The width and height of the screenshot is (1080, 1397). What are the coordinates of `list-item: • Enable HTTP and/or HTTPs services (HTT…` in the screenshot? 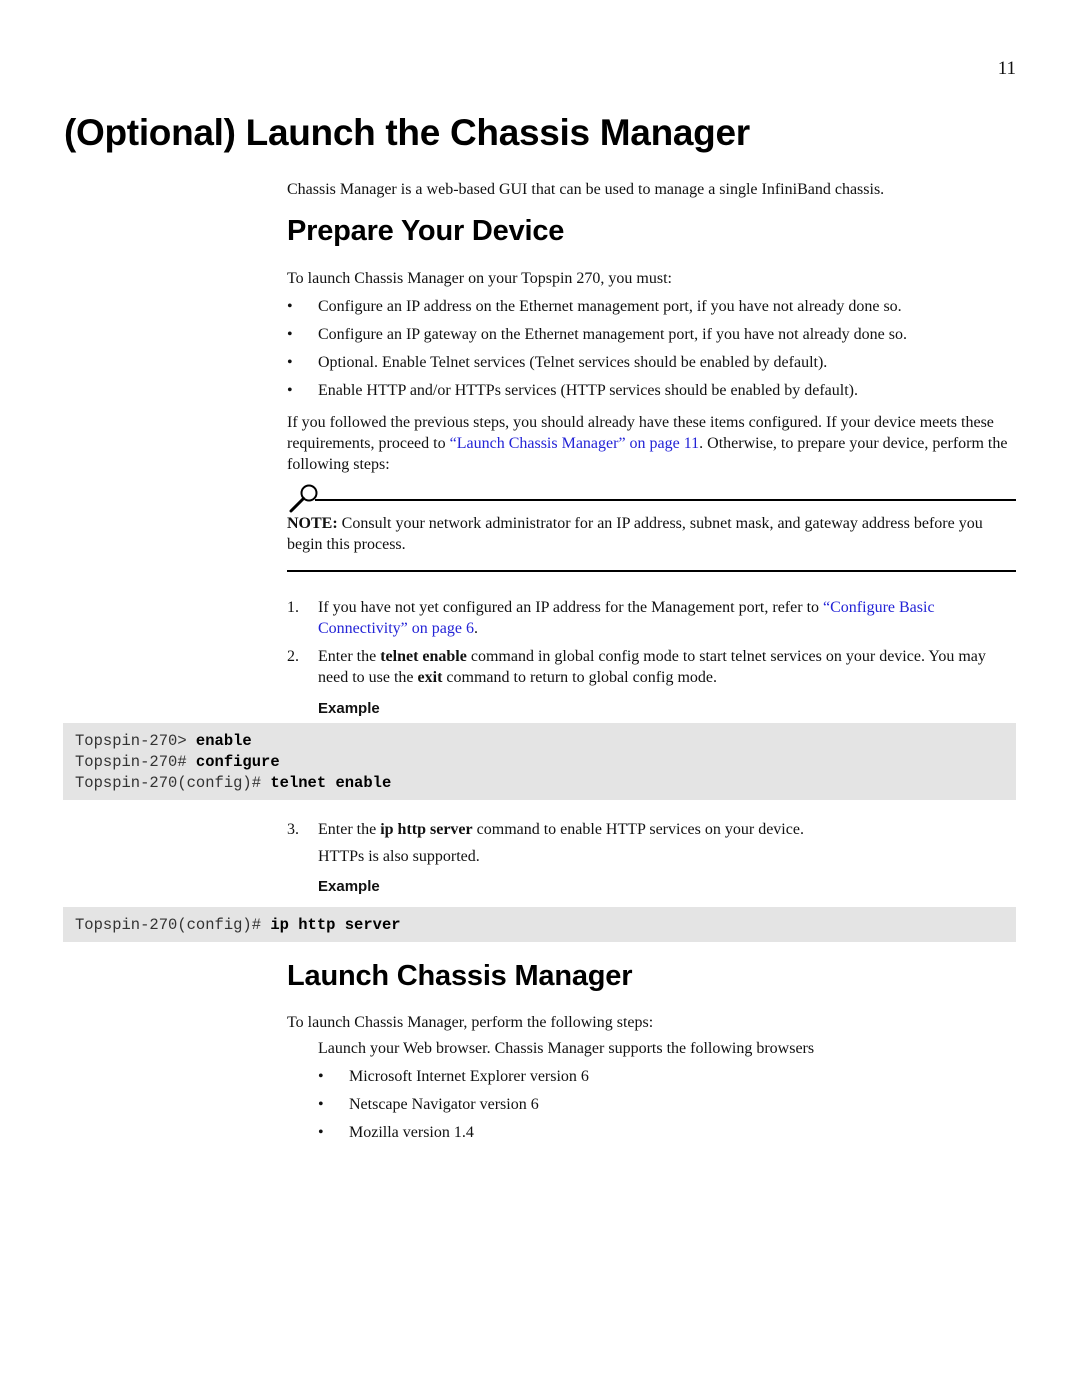 It's located at (651, 390).